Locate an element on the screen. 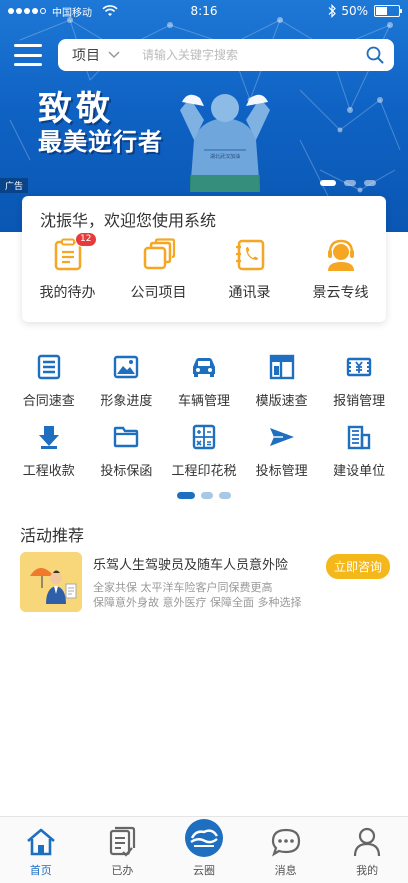  tab-label: 消息 is located at coordinates (285, 870).